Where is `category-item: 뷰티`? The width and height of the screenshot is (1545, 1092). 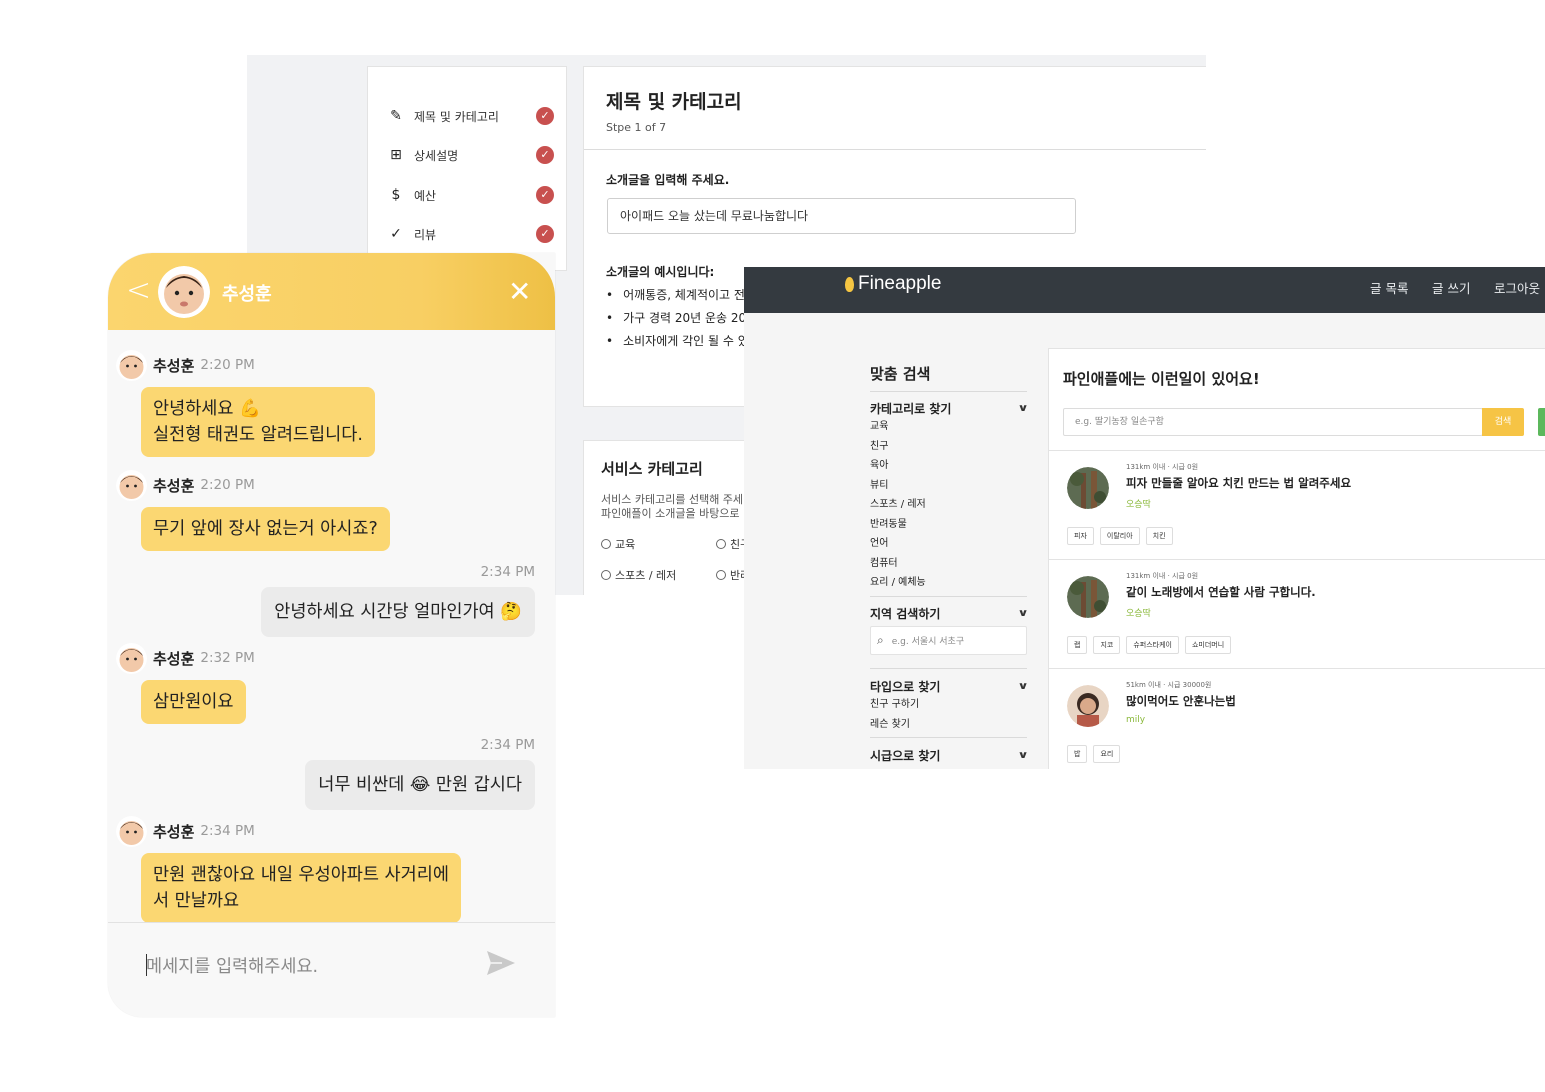
category-item: 뷰티 is located at coordinates (948, 486).